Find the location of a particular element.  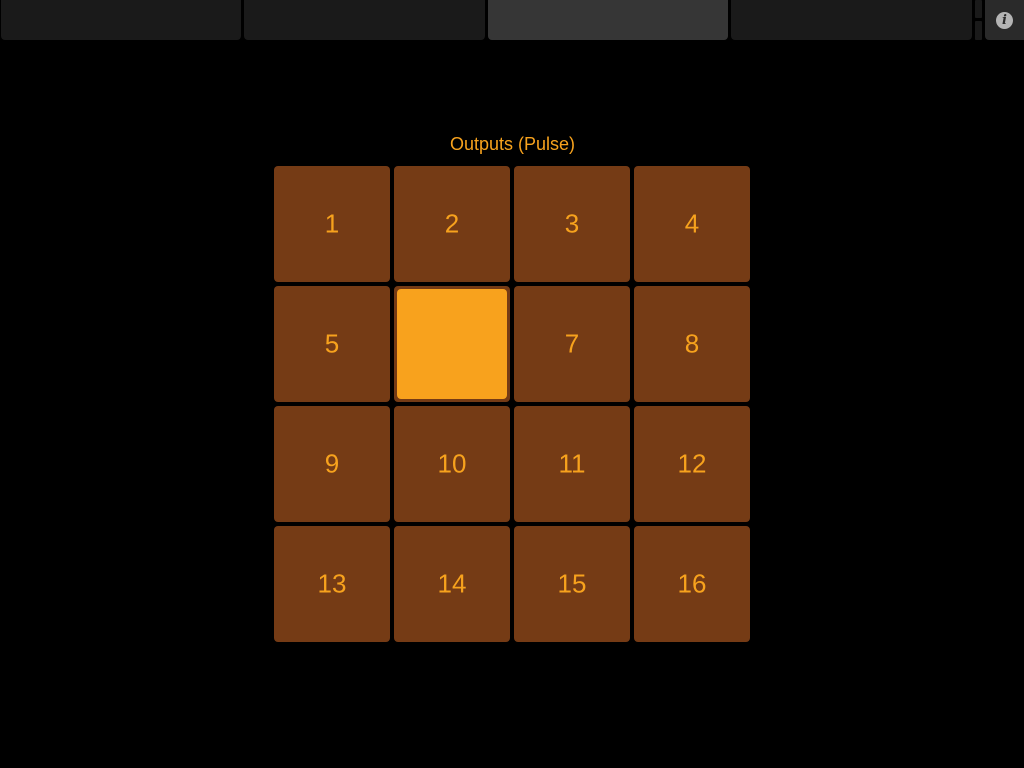

pad-11: 11 is located at coordinates (572, 464).